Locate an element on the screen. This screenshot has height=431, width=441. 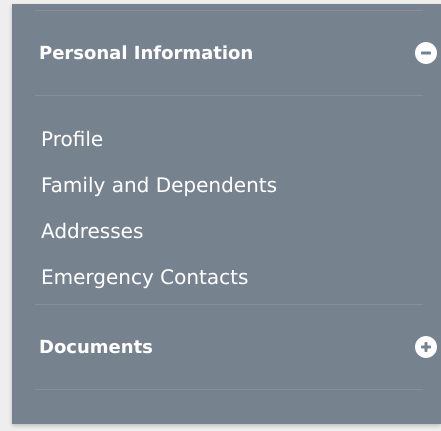
menu-link: Addresses is located at coordinates (232, 231).